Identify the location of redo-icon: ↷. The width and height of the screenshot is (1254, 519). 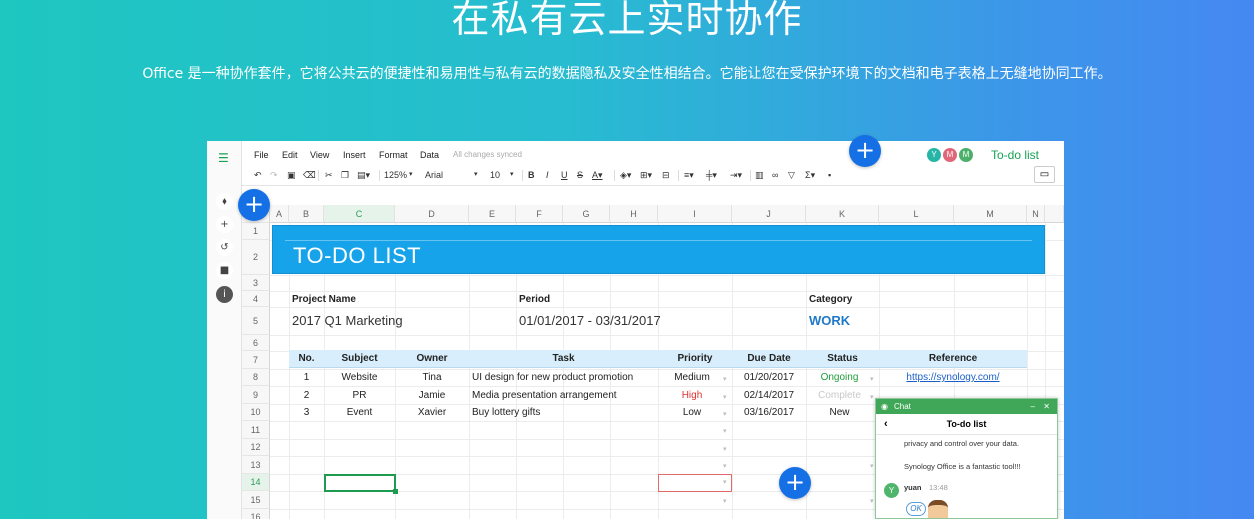
(274, 175).